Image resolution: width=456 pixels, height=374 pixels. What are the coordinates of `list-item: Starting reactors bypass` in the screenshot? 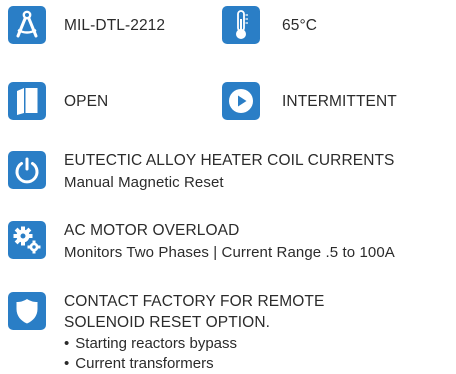 It's located at (150, 344).